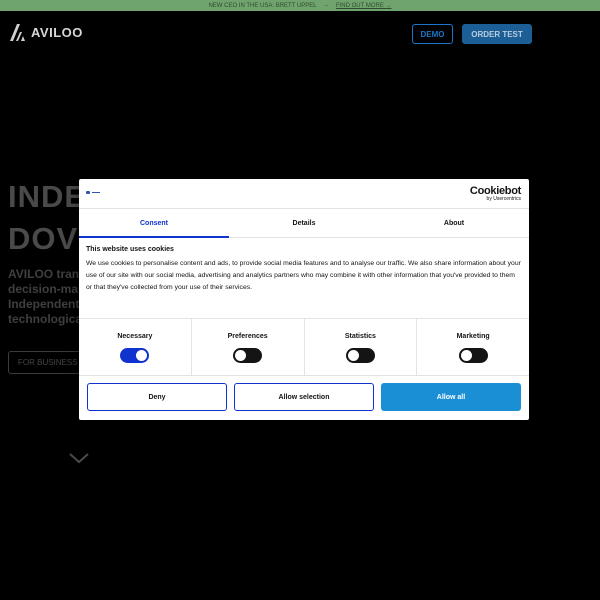 The width and height of the screenshot is (600, 600). I want to click on toggle-necessary: Necessary, so click(135, 347).